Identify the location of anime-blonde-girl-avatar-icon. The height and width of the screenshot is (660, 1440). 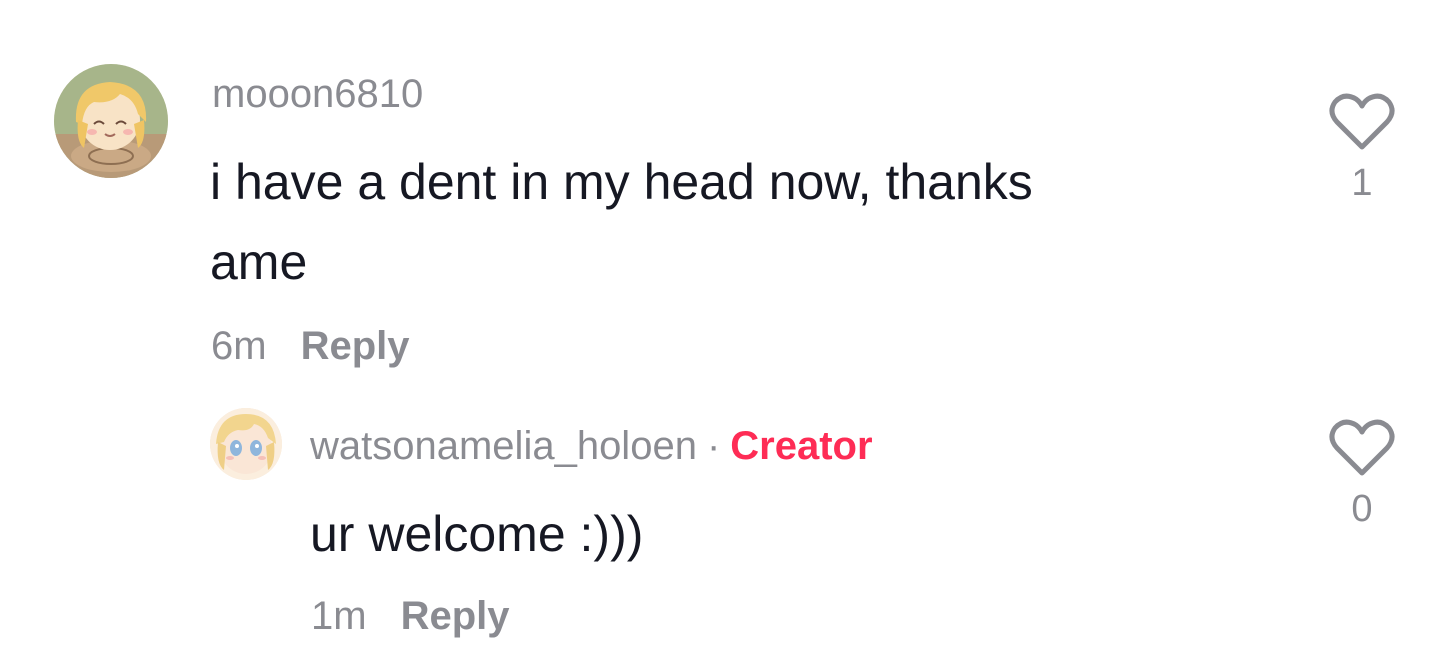
(111, 121).